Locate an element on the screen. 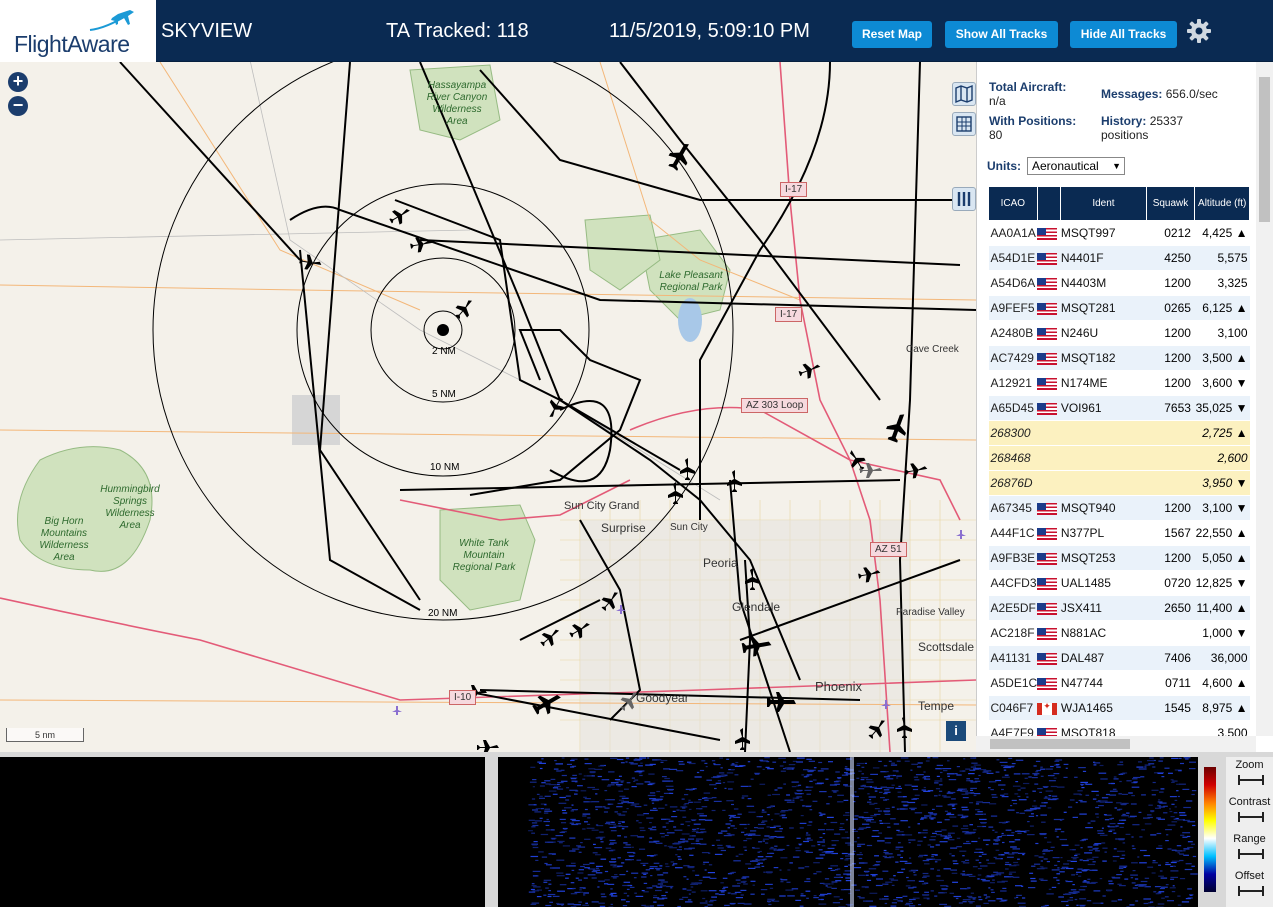  cell-squawk: 2650 is located at coordinates (1170, 608).